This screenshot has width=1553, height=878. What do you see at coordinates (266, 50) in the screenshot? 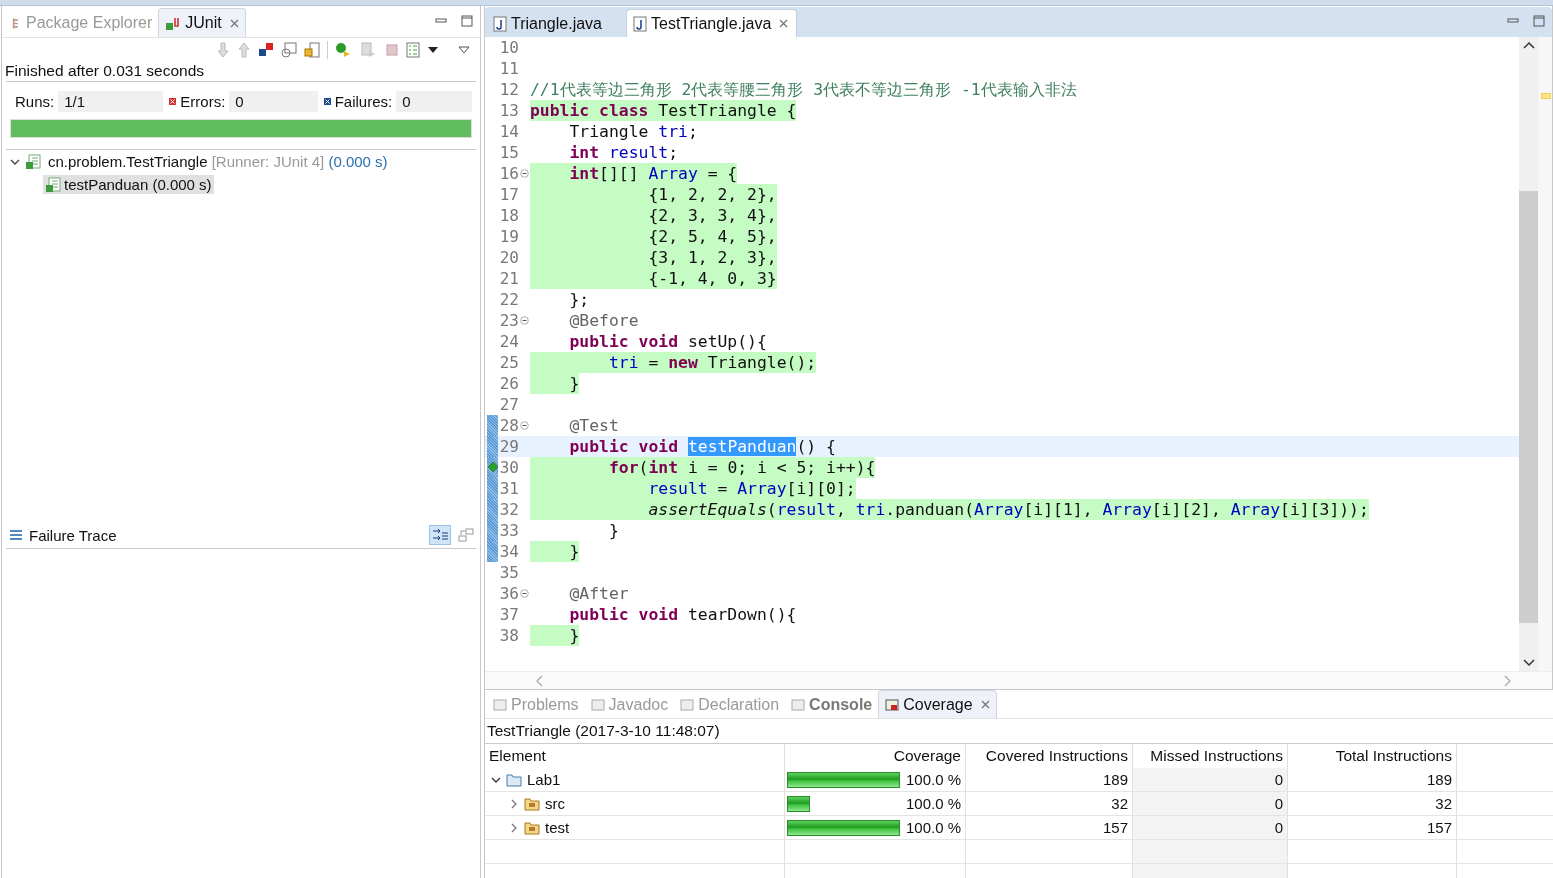
I see `failures-only-icon` at bounding box center [266, 50].